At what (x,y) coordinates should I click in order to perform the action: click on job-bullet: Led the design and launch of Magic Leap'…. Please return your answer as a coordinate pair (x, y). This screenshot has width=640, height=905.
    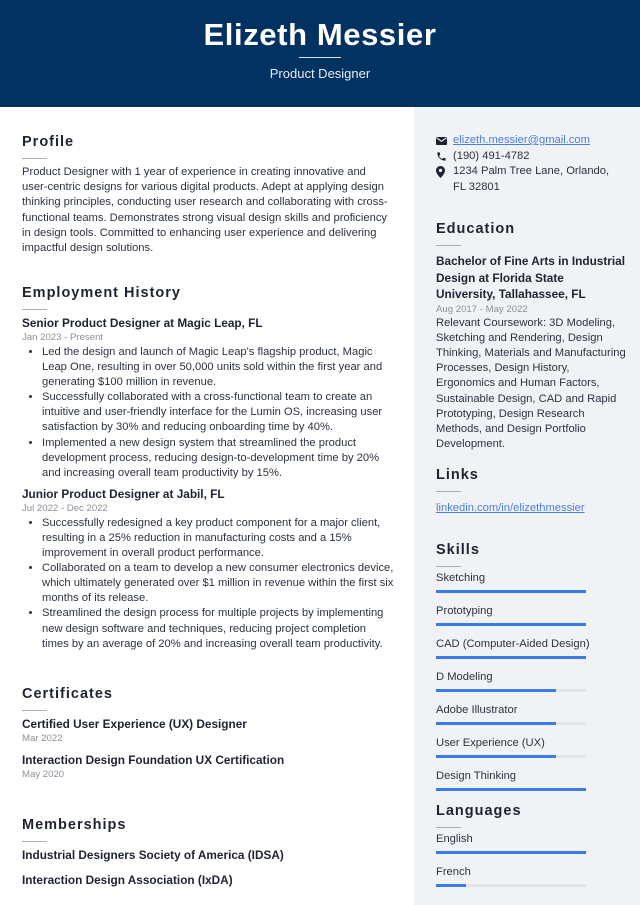
    Looking at the image, I should click on (218, 367).